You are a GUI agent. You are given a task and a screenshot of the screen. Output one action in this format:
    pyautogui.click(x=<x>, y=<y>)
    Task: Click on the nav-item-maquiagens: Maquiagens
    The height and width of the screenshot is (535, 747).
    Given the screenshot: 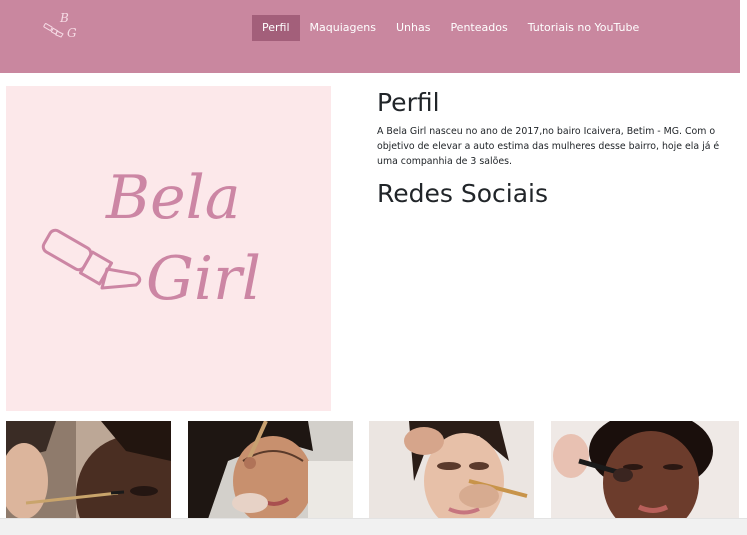 What is the action you would take?
    pyautogui.click(x=343, y=28)
    